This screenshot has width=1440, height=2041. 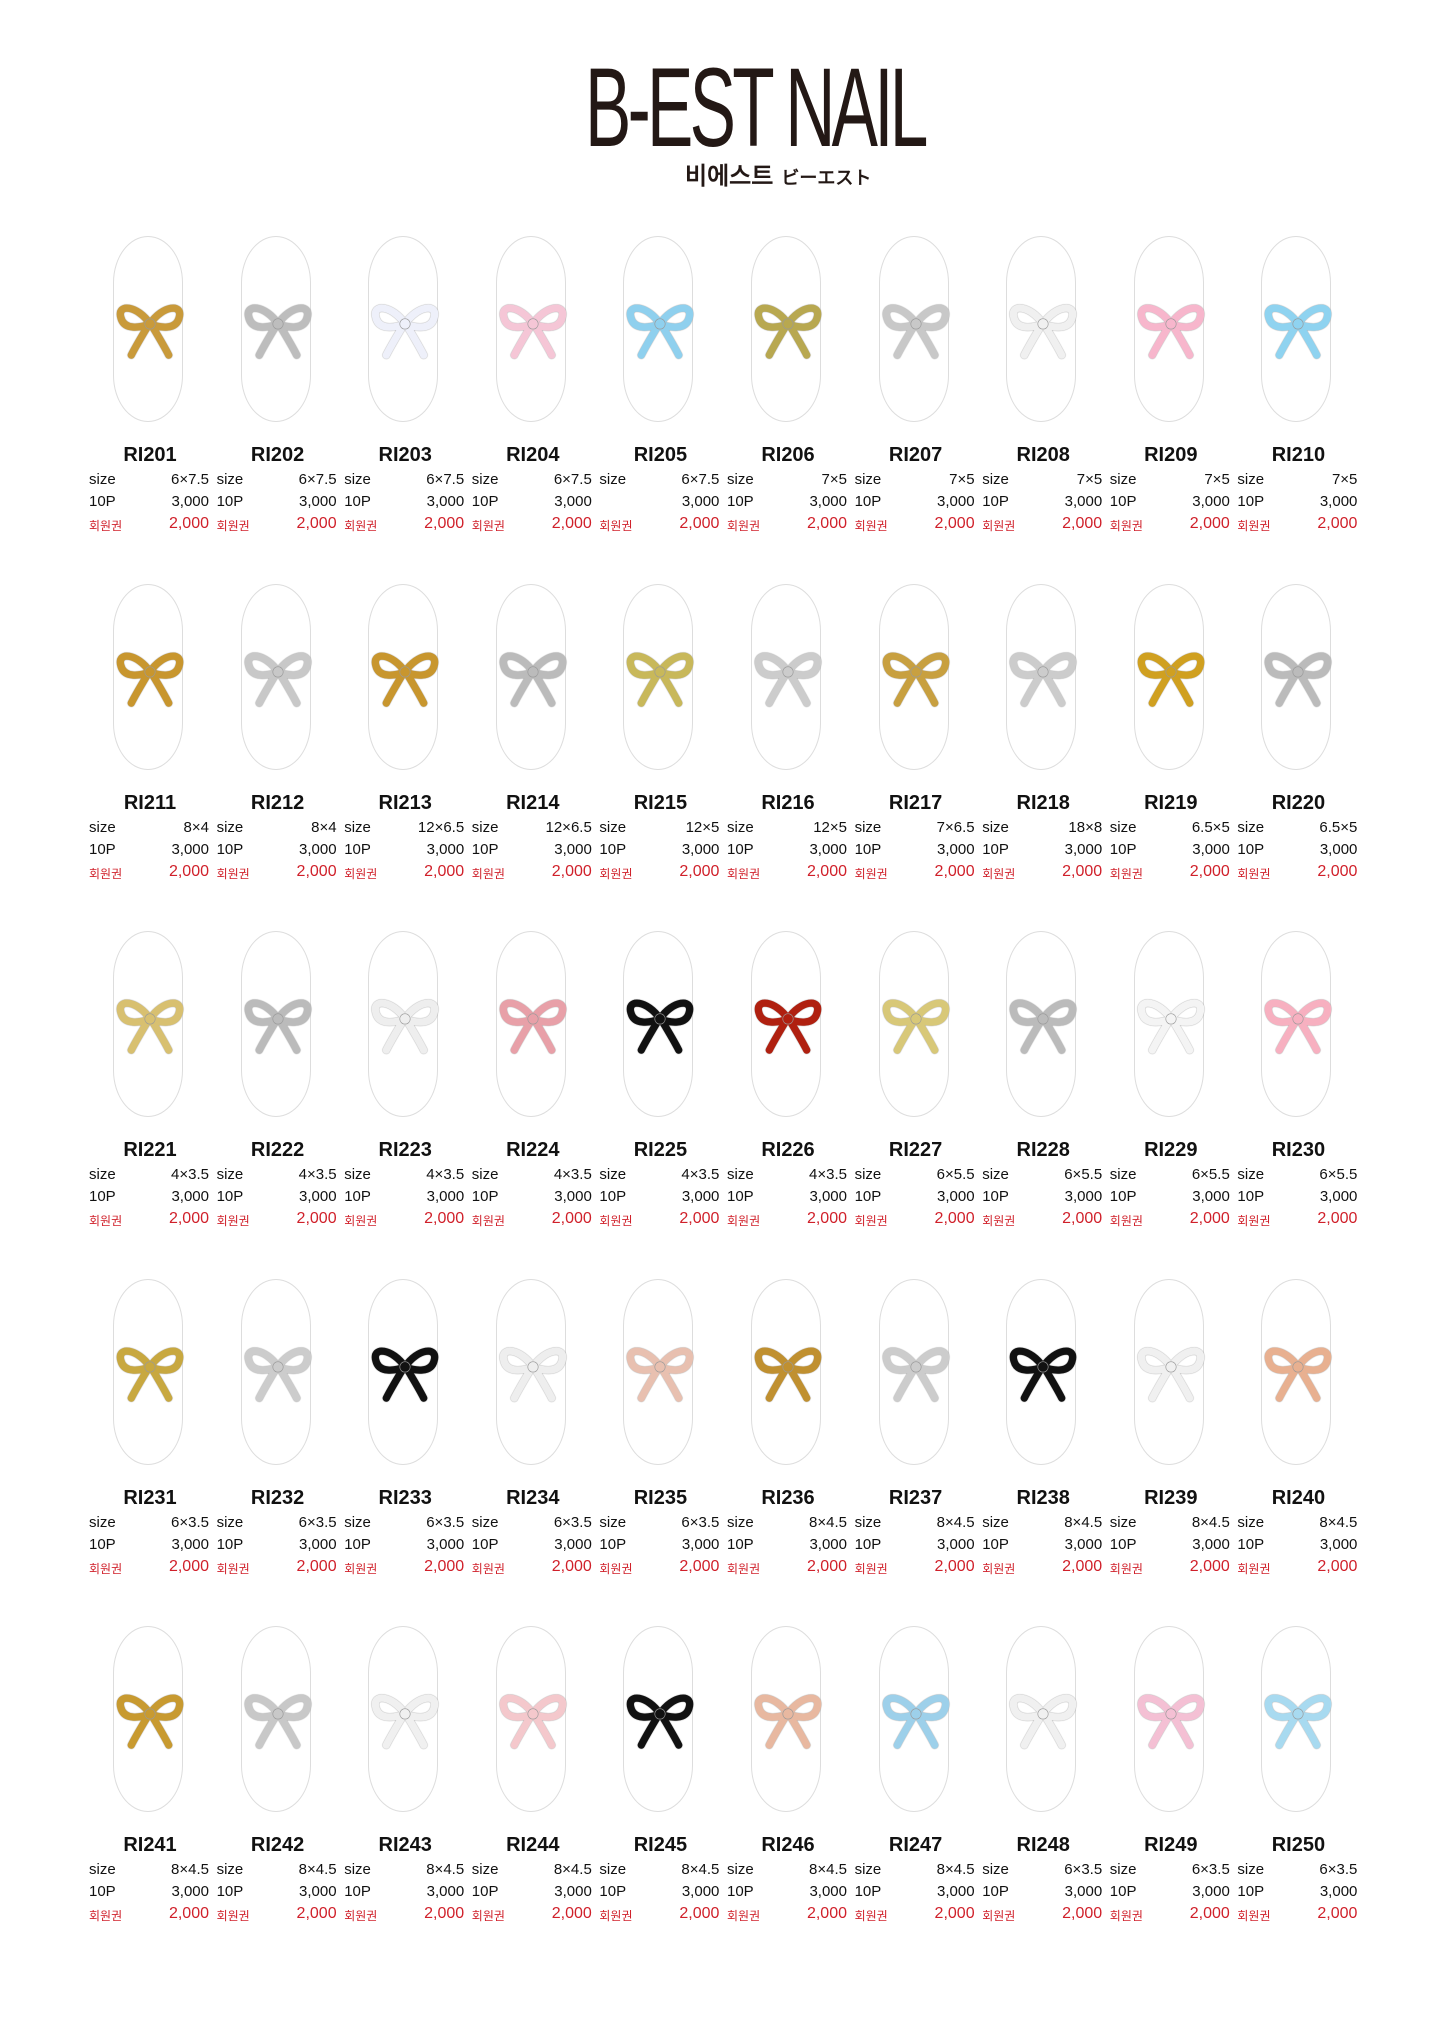 What do you see at coordinates (915, 802) in the screenshot?
I see `product-code: RI217` at bounding box center [915, 802].